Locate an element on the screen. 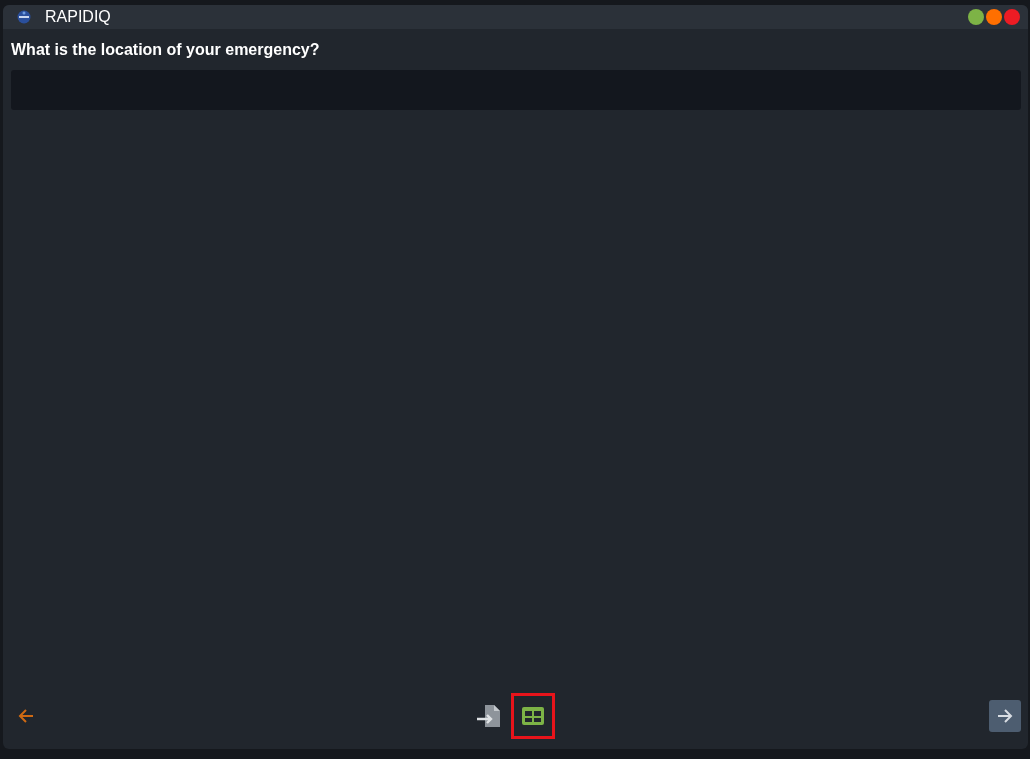  close-button is located at coordinates (1012, 17).